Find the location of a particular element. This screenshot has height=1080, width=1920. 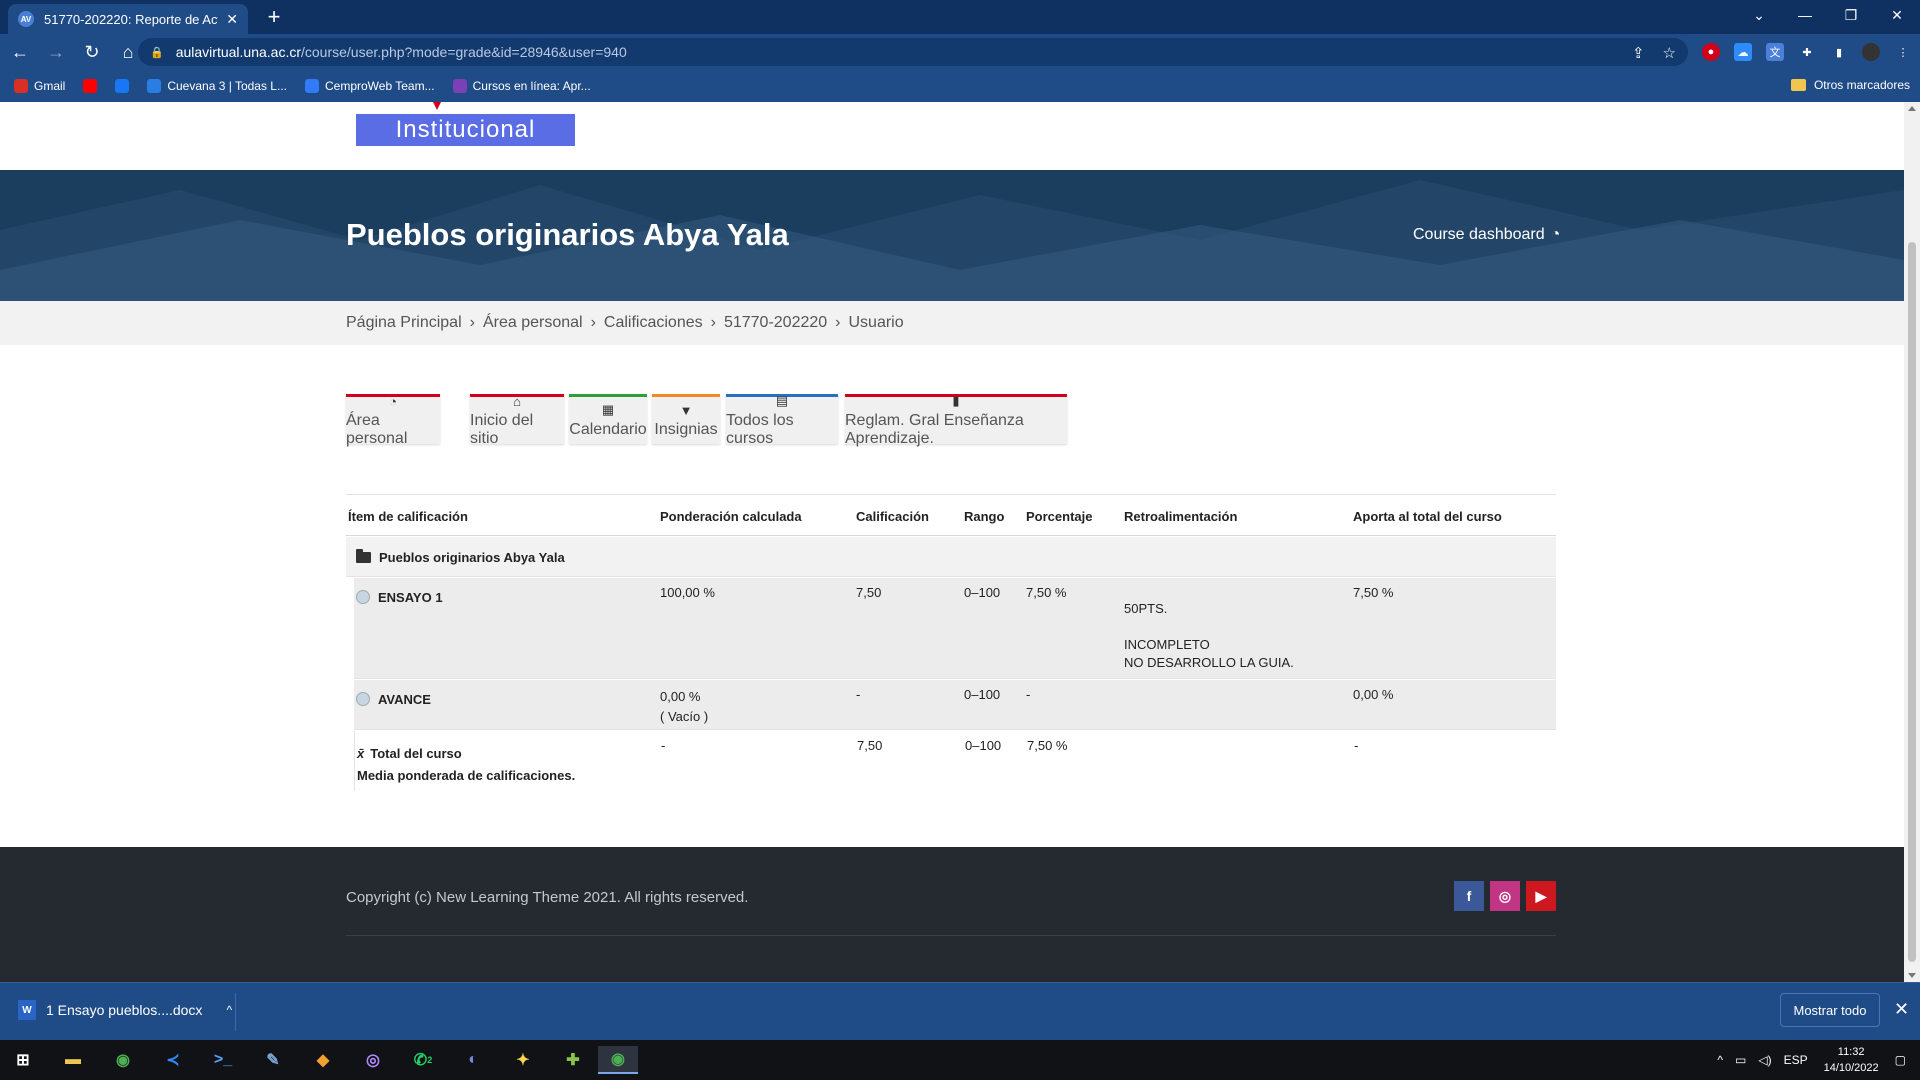

item-name-link: ENSAYO 1 is located at coordinates (410, 597).